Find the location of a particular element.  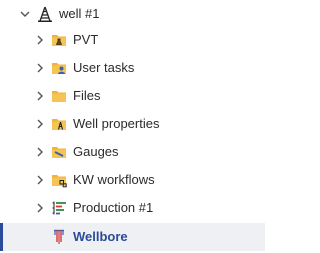

tree-item-well-properties: Well properties is located at coordinates (132, 124).